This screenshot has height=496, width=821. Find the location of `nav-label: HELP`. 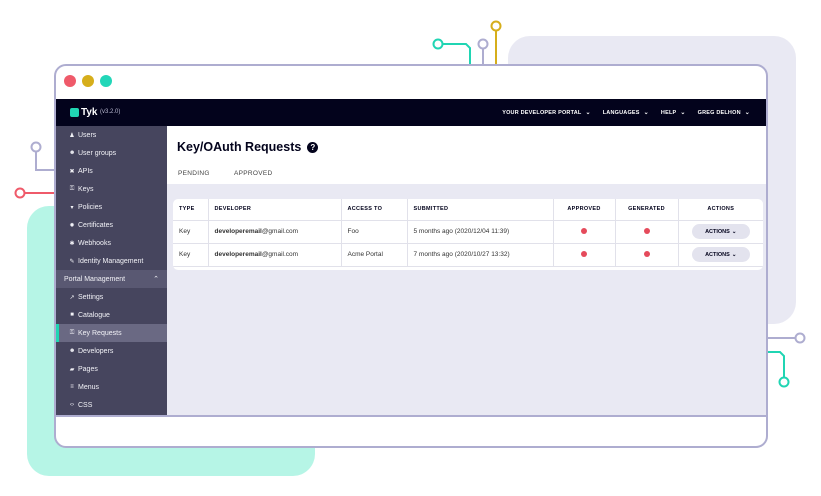

nav-label: HELP is located at coordinates (668, 112).